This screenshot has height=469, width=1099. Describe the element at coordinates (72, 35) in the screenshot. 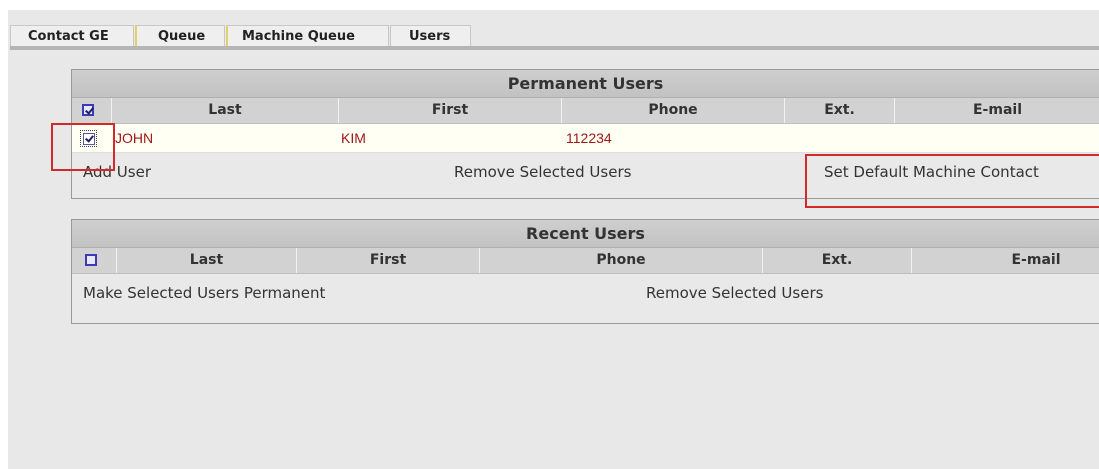

I see `tab-contact-ge: Contact GE` at that location.